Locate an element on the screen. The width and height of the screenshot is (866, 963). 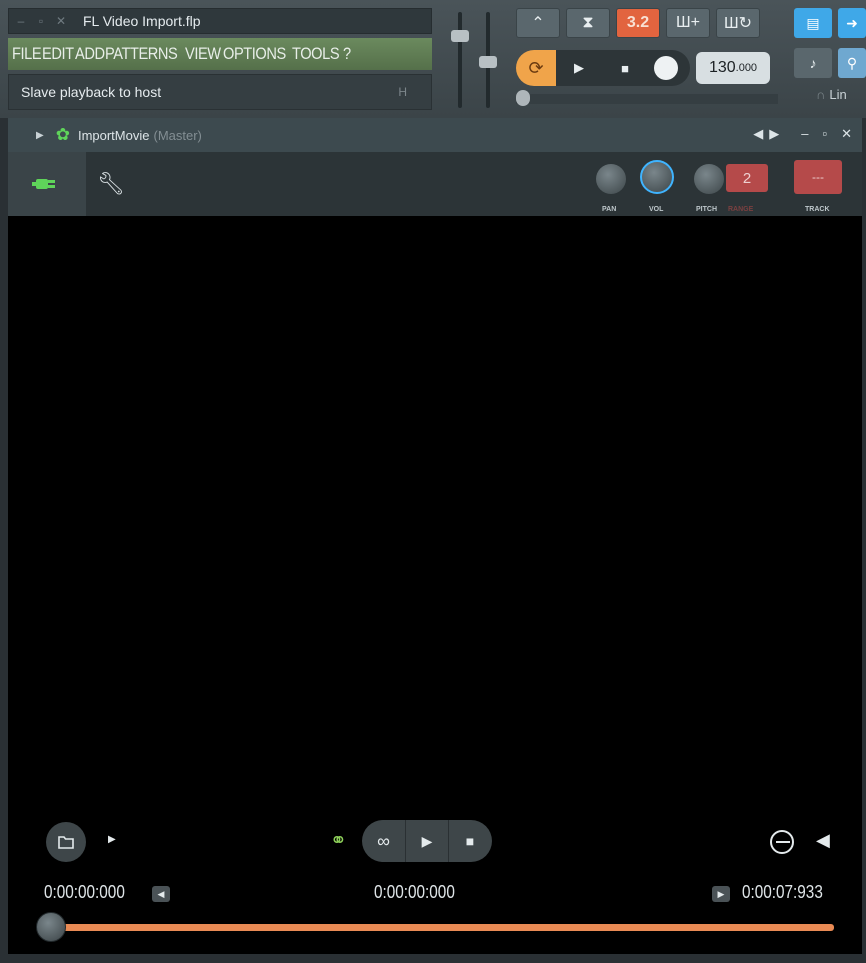
maximize-icon: ▫ is located at coordinates (41, 21).